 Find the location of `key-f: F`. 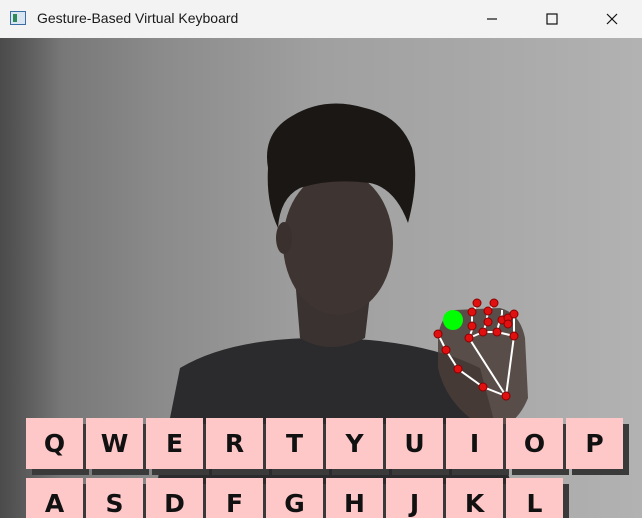

key-f: F is located at coordinates (234, 498).